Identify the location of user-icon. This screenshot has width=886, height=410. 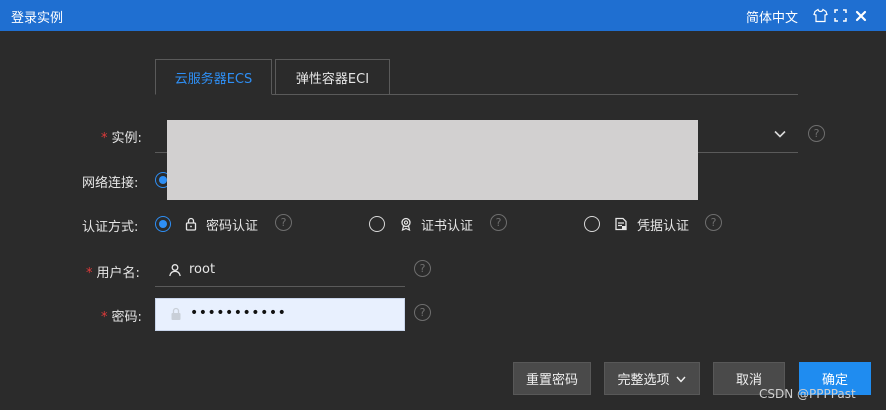
(175, 270).